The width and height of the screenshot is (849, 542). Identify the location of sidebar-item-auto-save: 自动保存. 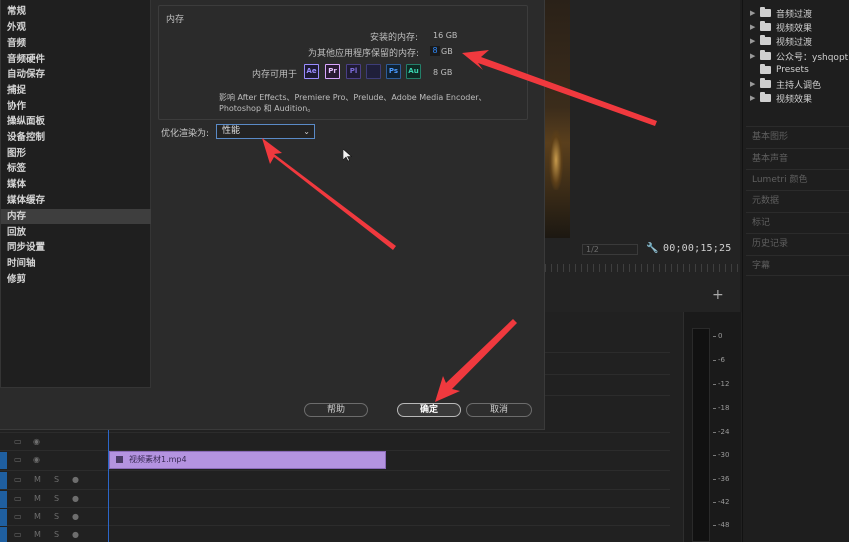
(76, 74).